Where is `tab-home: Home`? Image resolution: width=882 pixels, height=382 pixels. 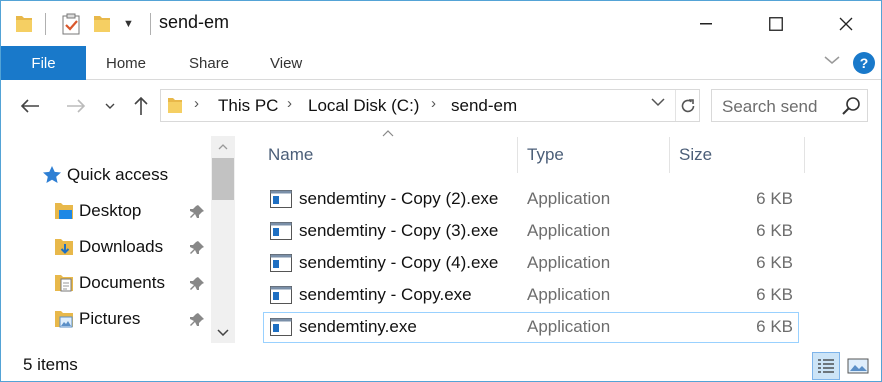 tab-home: Home is located at coordinates (126, 63).